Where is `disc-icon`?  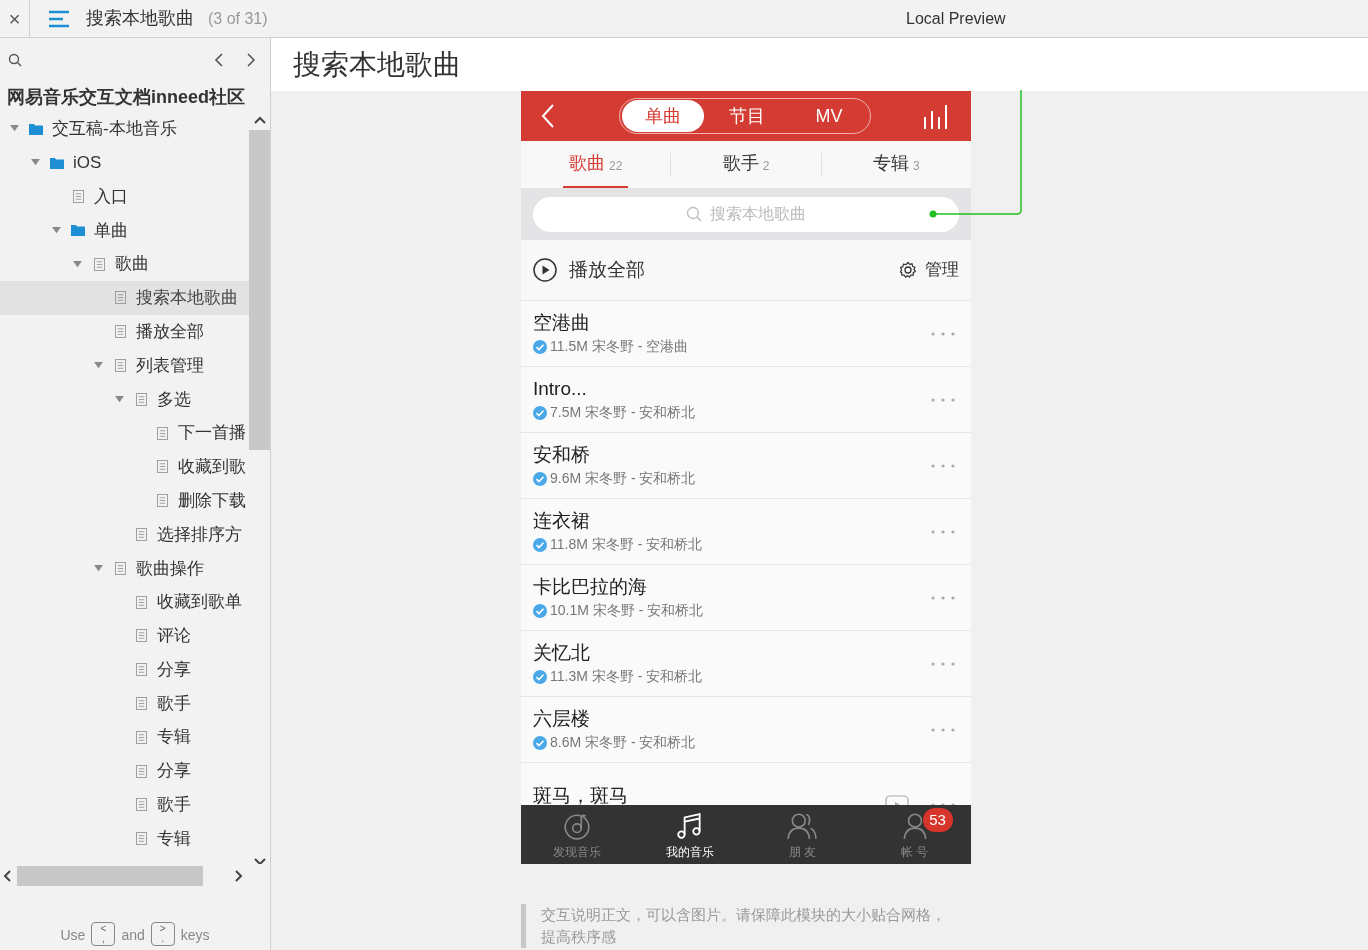 disc-icon is located at coordinates (577, 826).